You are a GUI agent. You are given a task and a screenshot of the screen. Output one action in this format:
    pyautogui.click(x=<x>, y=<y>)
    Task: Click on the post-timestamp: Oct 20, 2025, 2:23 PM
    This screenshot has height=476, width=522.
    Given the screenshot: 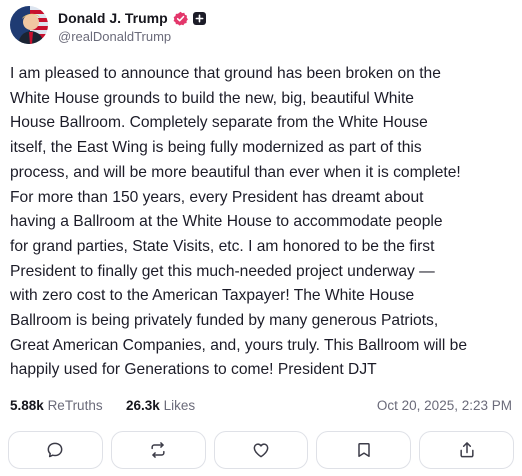 What is the action you would take?
    pyautogui.click(x=444, y=405)
    